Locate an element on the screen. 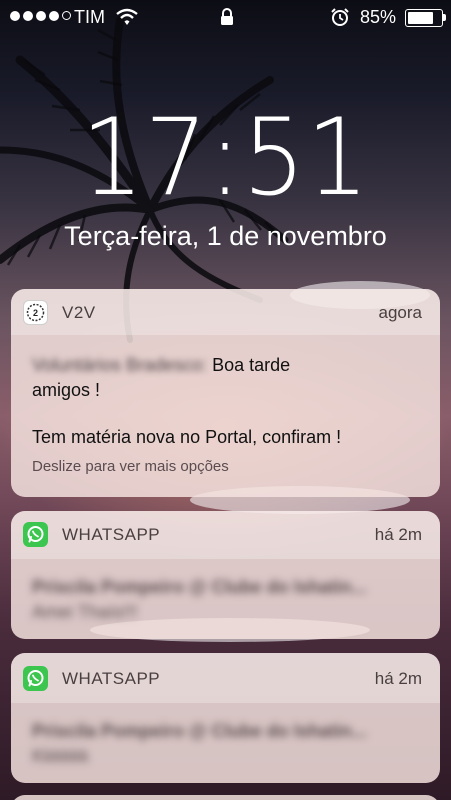 This screenshot has height=800, width=451. lock-screen-time: 17:51 is located at coordinates (225, 157).